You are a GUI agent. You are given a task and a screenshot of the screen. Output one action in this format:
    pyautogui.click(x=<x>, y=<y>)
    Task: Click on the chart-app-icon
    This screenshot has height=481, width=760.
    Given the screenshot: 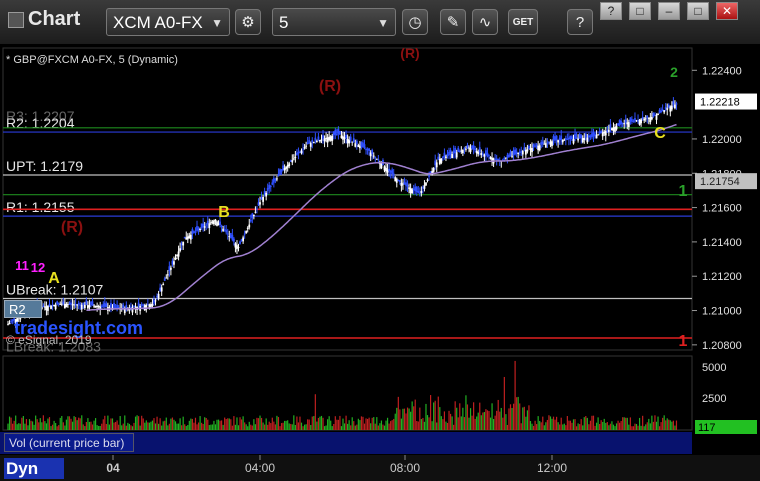 What is the action you would take?
    pyautogui.click(x=16, y=19)
    